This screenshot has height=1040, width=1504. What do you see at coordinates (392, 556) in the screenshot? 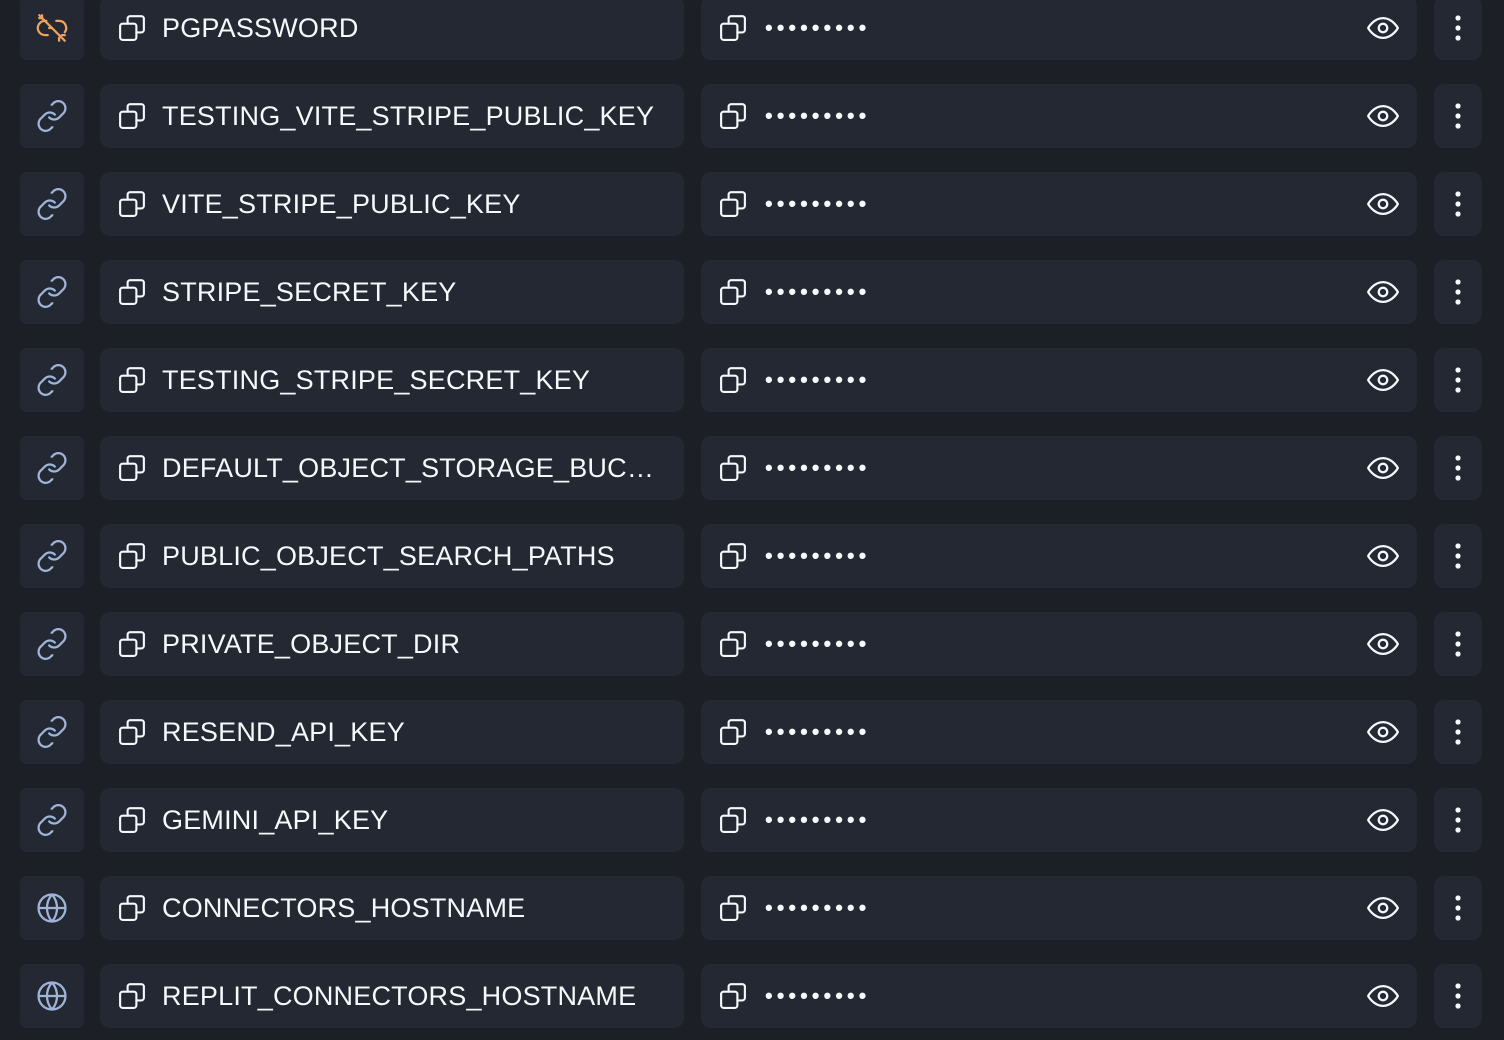
I see `secret-key-field: PUBLIC_OBJECT_SEARCH_PATHS` at bounding box center [392, 556].